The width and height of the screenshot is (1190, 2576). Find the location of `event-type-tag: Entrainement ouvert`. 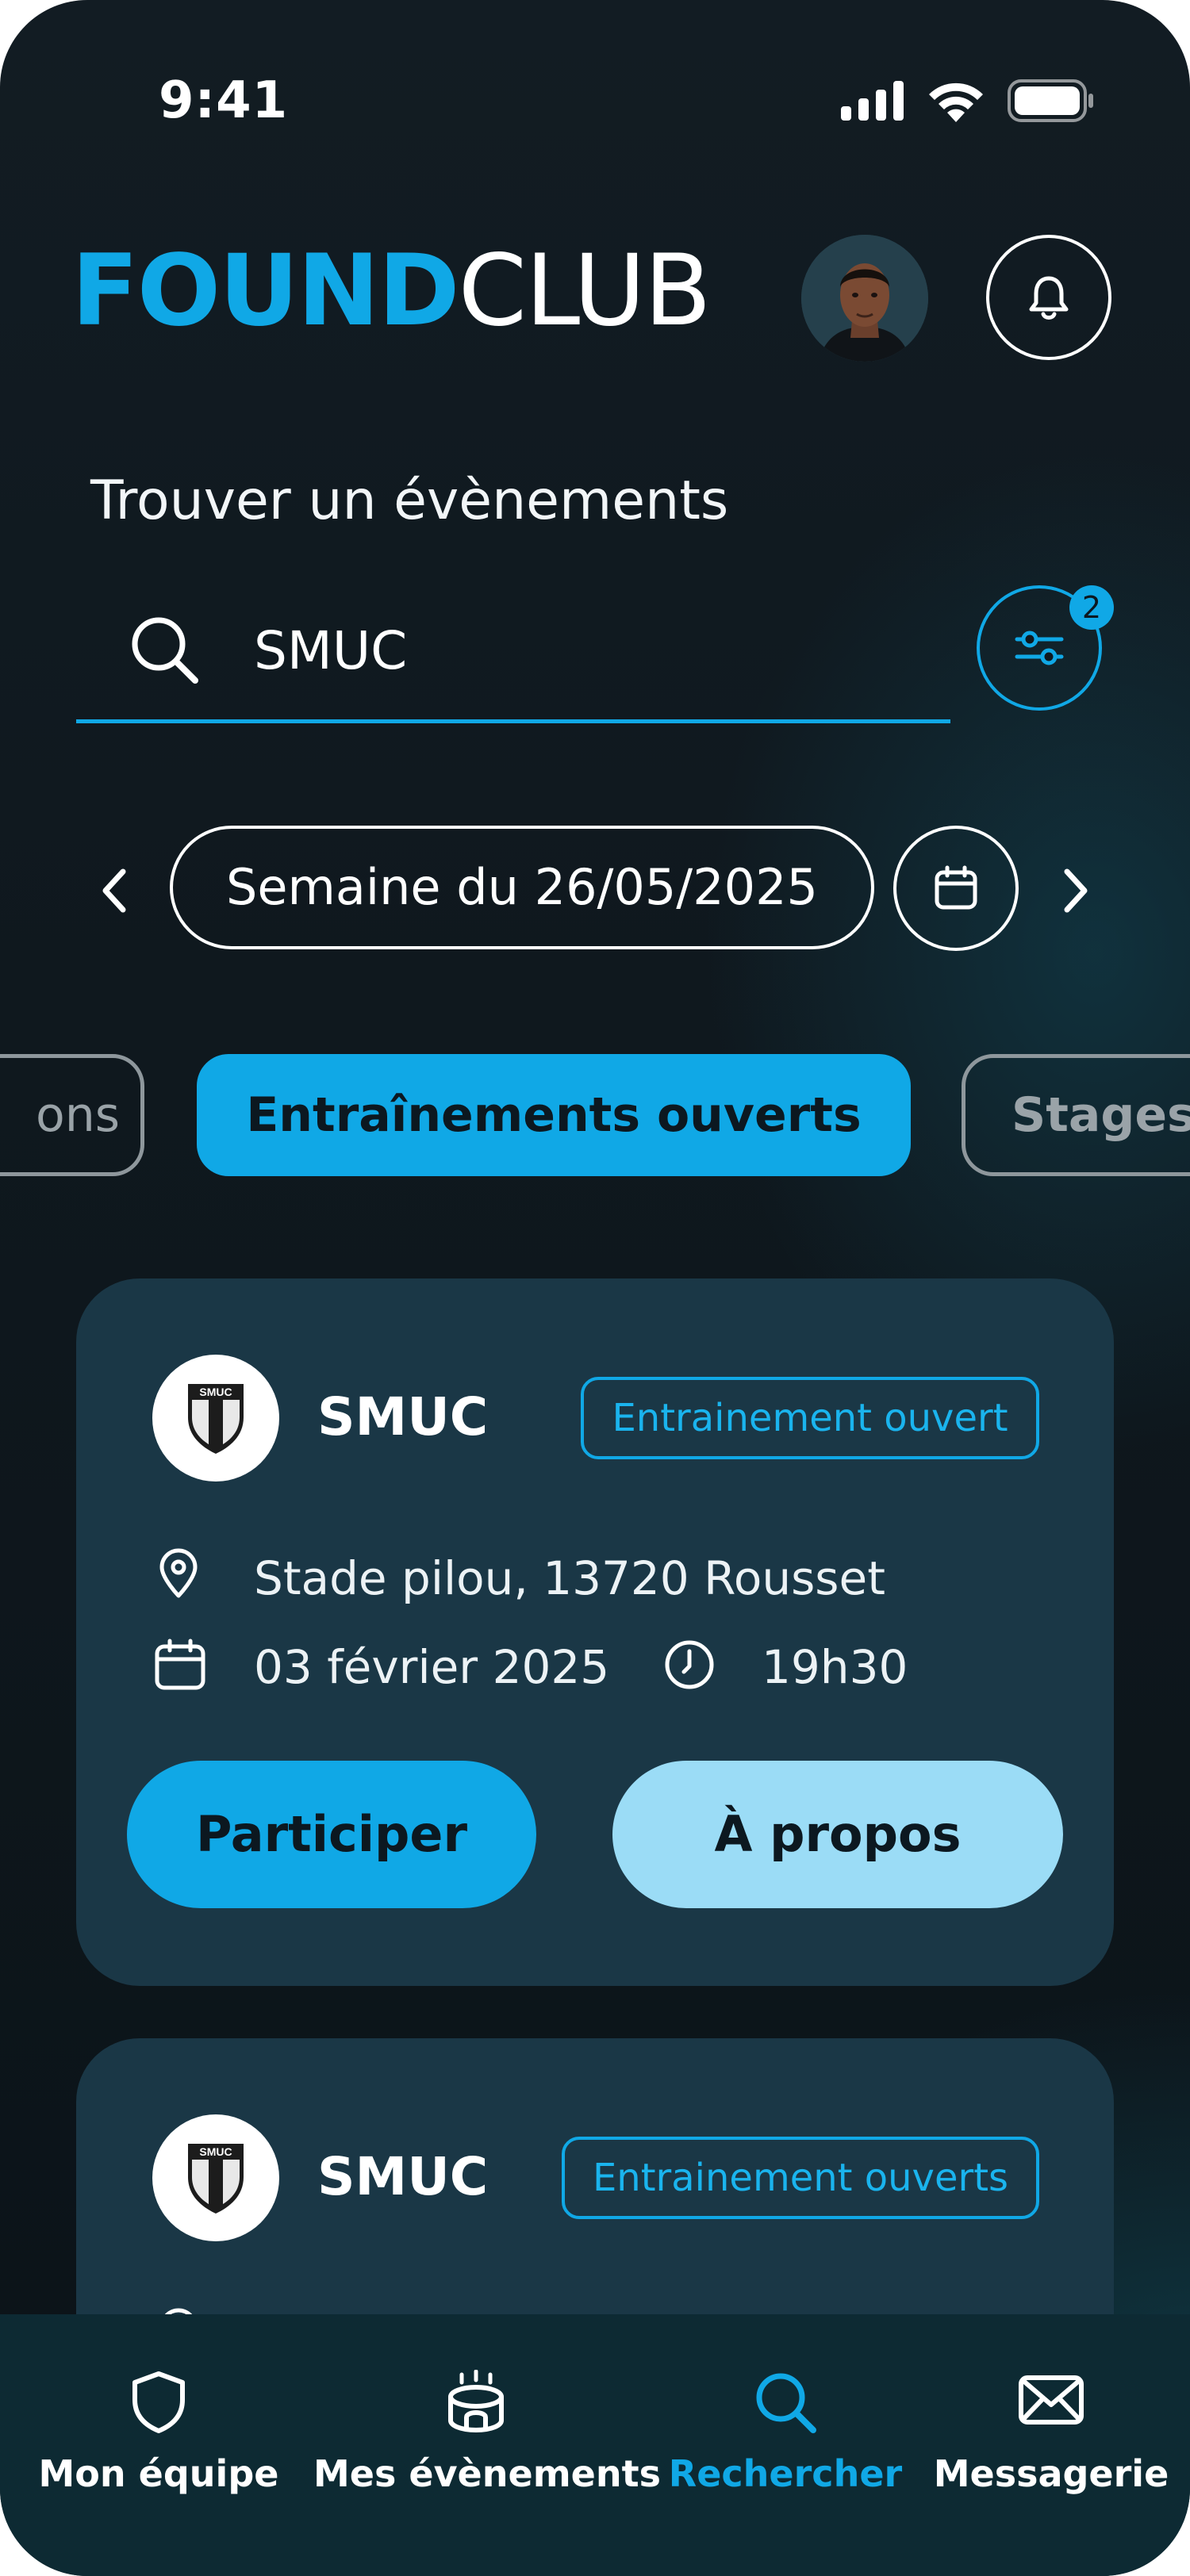

event-type-tag: Entrainement ouvert is located at coordinates (810, 1418).